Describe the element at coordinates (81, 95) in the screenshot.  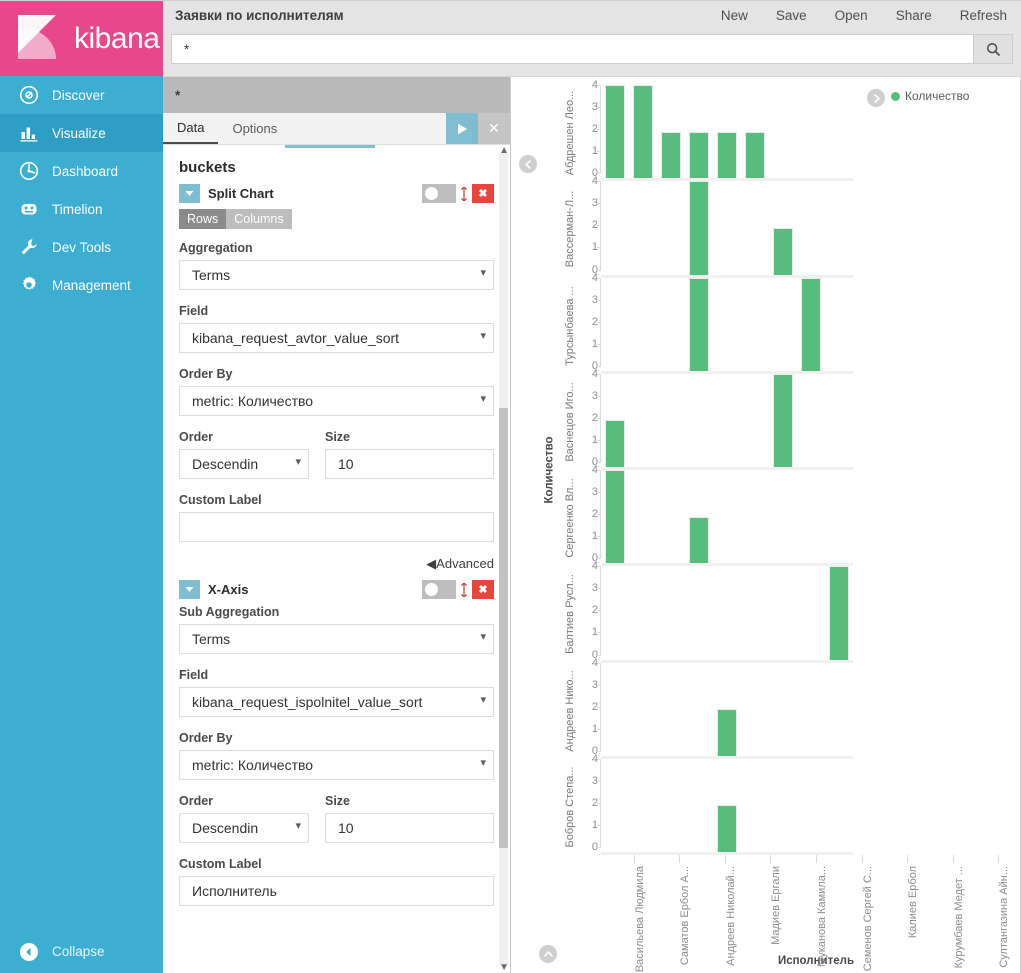
I see `sidebar-item-discover: Discover` at that location.